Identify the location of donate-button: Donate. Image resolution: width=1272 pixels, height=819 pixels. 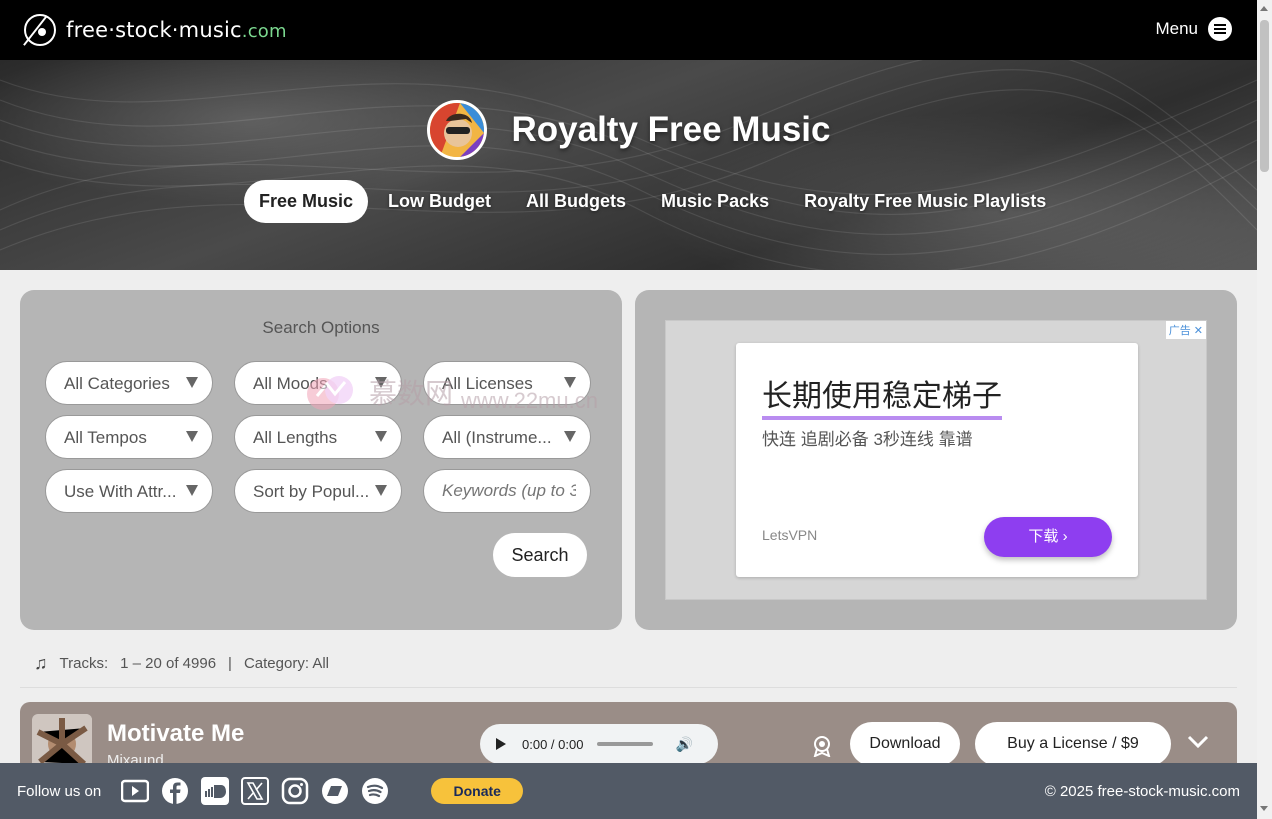
(477, 791).